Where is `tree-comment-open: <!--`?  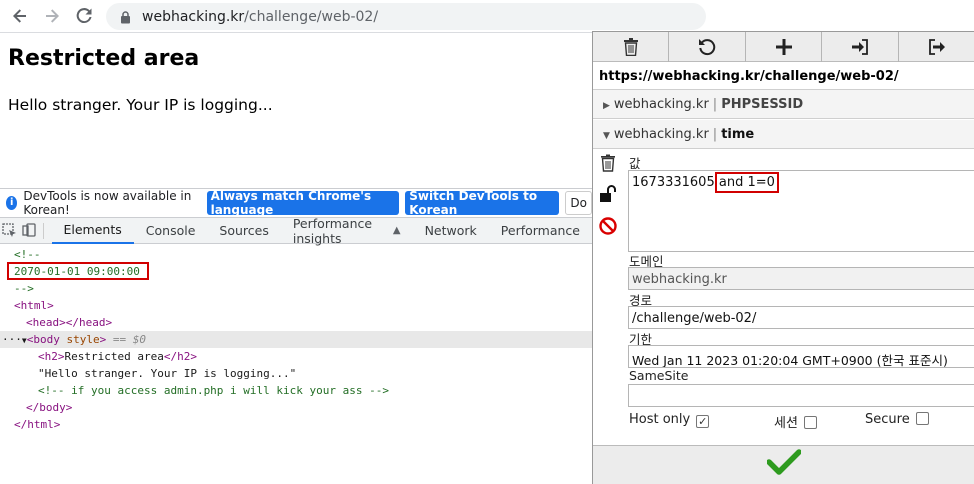 tree-comment-open: <!-- is located at coordinates (27, 254).